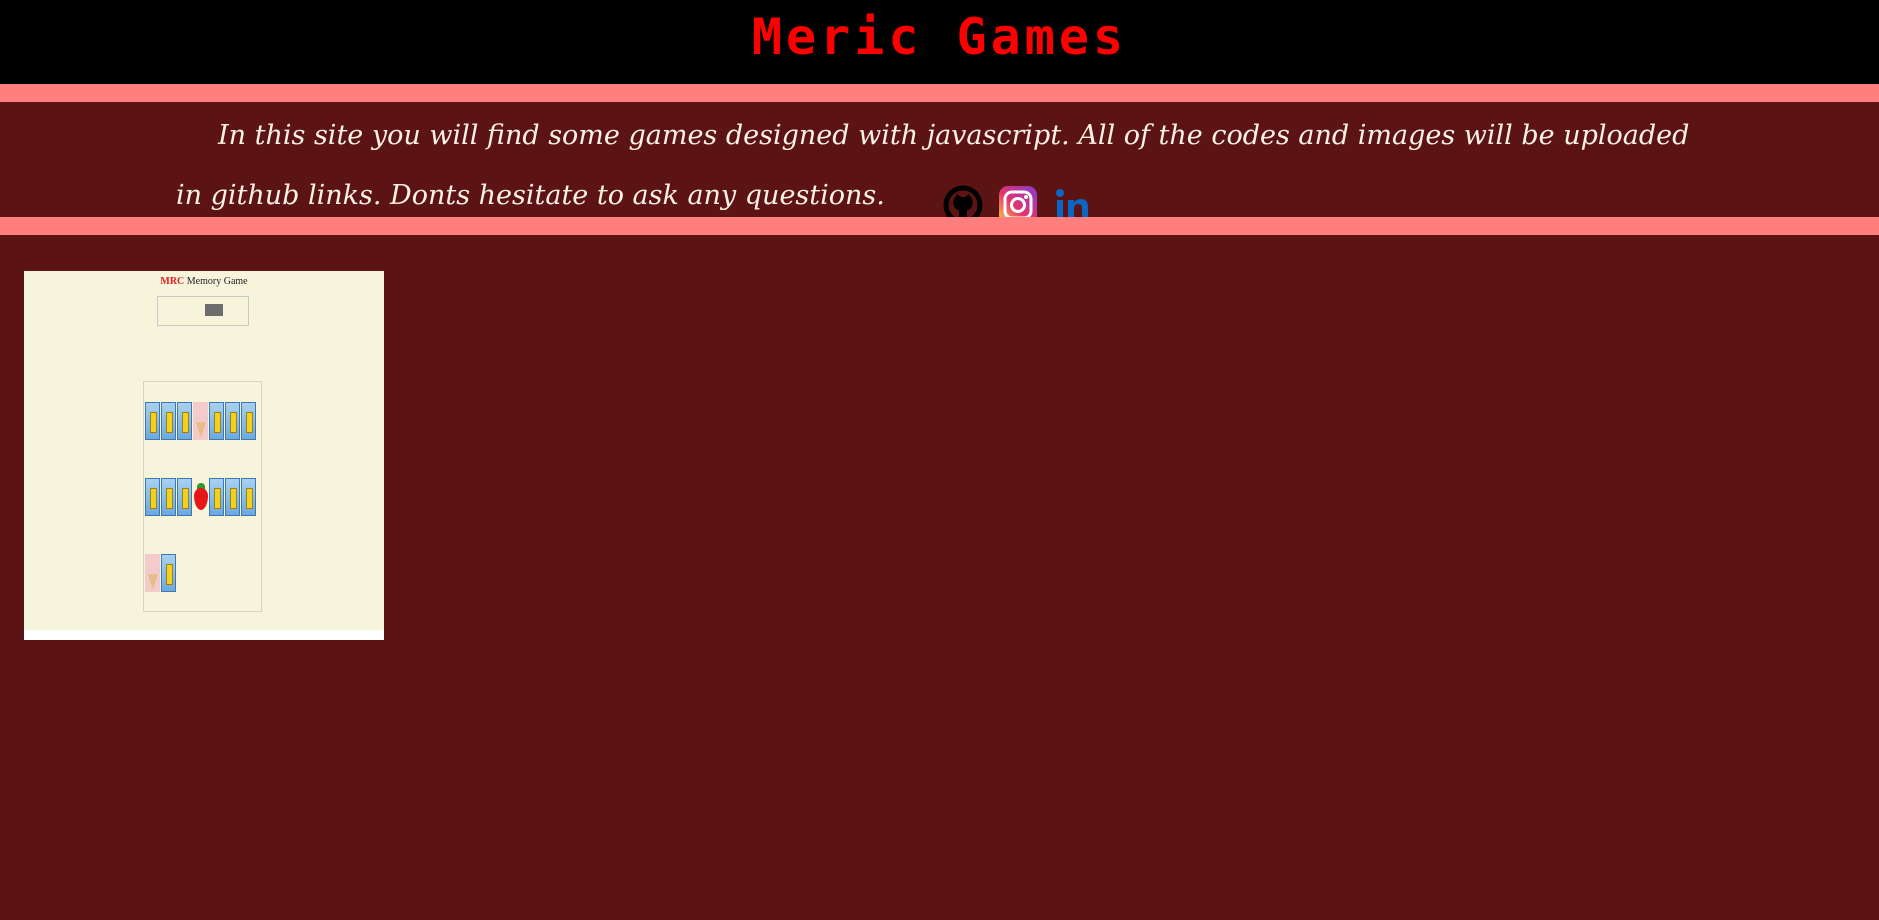  I want to click on site-header: Meric Games, so click(939, 42).